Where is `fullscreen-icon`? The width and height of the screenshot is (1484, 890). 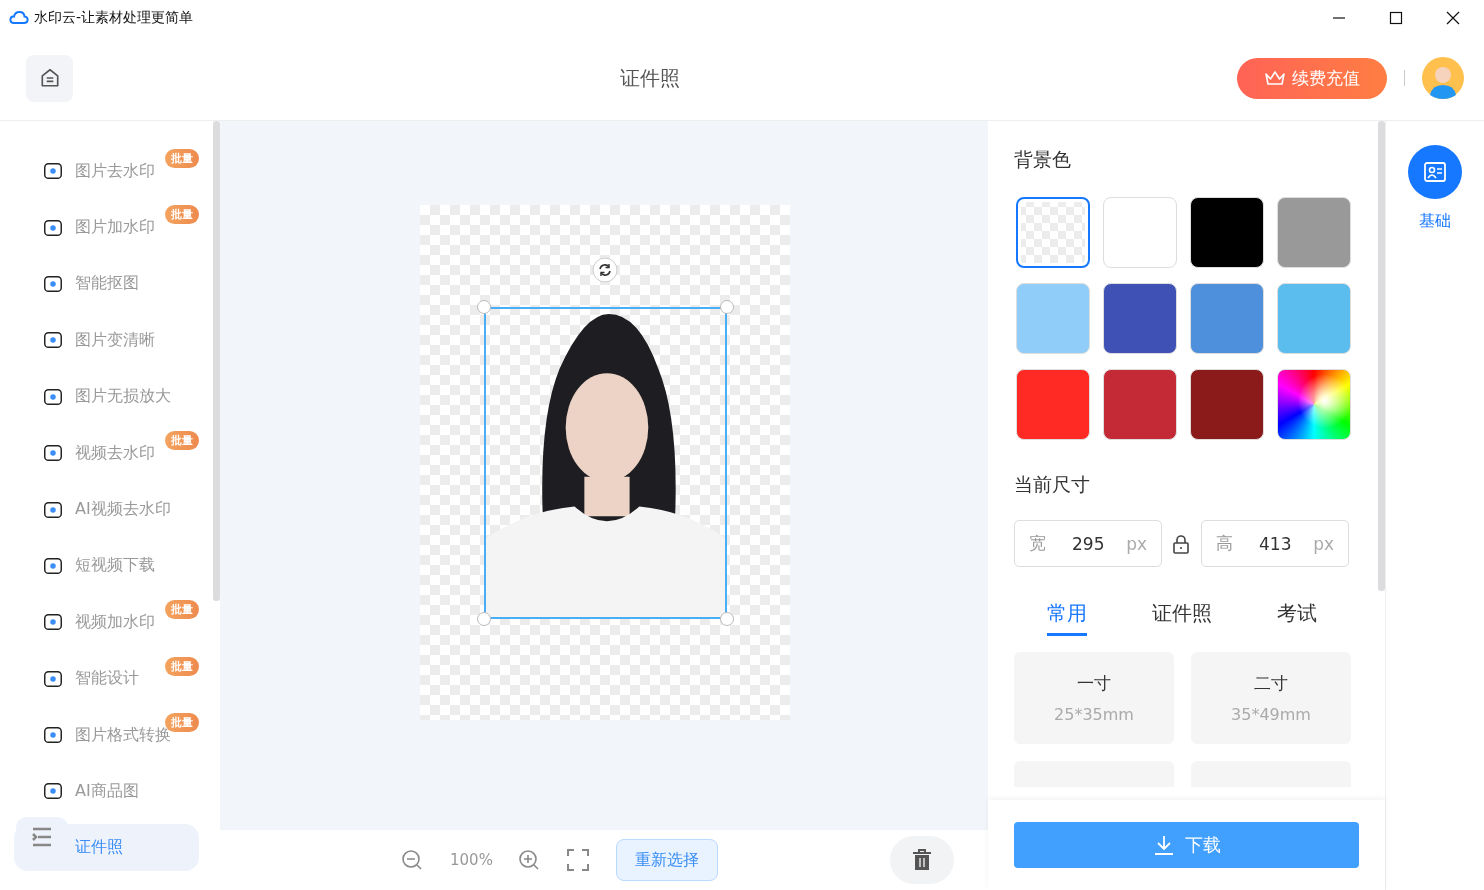
fullscreen-icon is located at coordinates (577, 860).